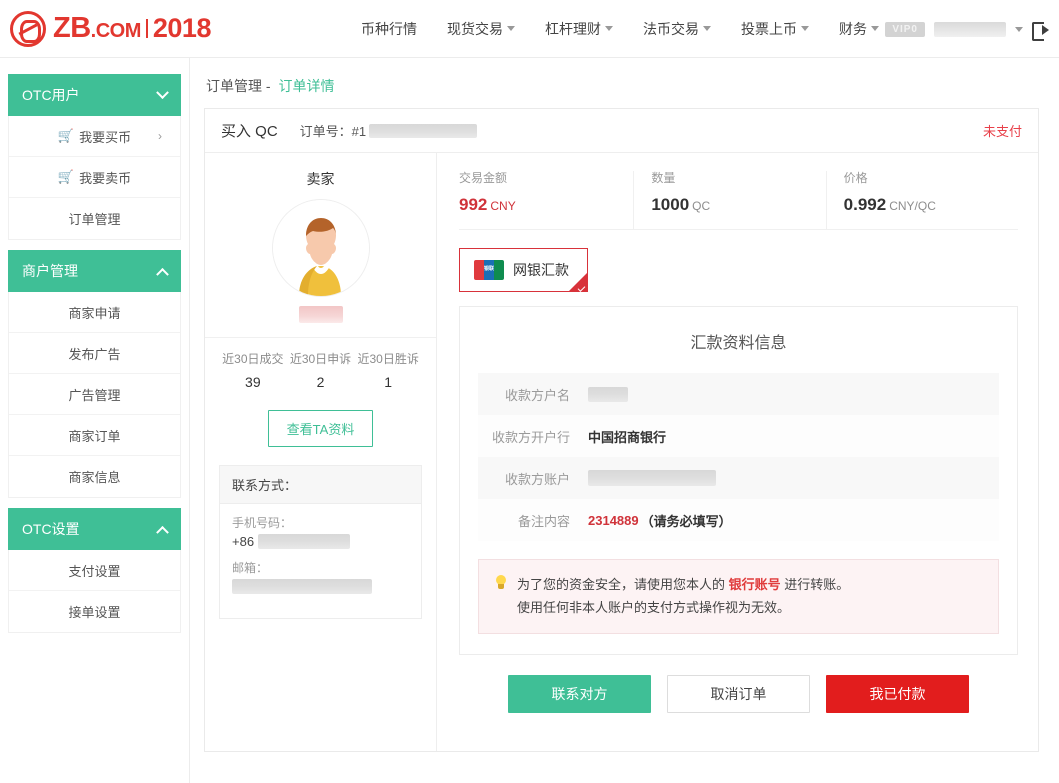 This screenshot has height=783, width=1059. Describe the element at coordinates (613, 520) in the screenshot. I see `remittance-memo-code: 2314889` at that location.